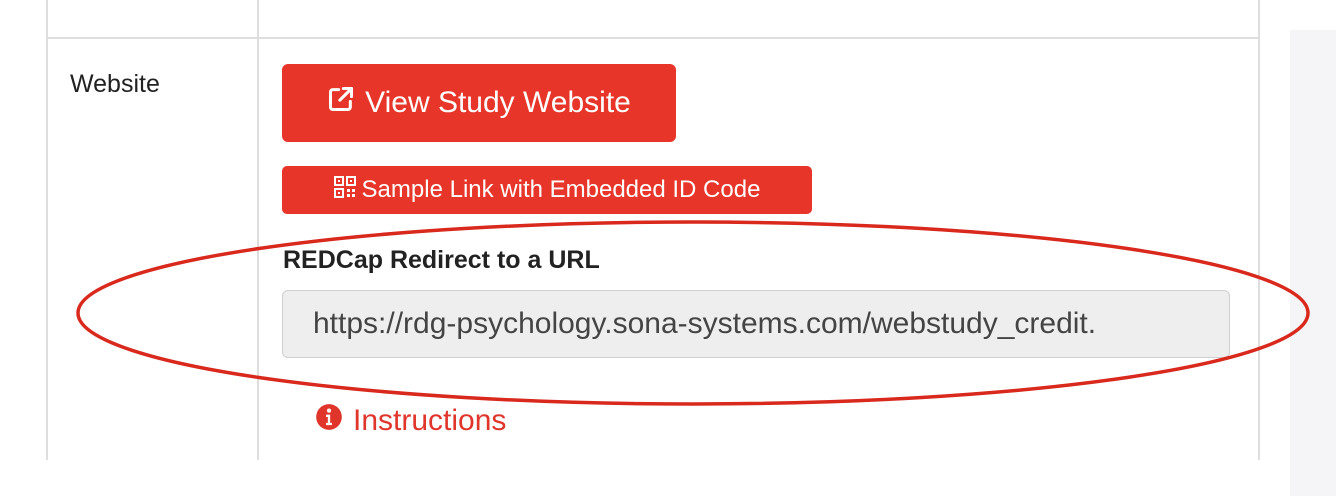 This screenshot has width=1336, height=496. I want to click on table-row-divider, so click(652, 38).